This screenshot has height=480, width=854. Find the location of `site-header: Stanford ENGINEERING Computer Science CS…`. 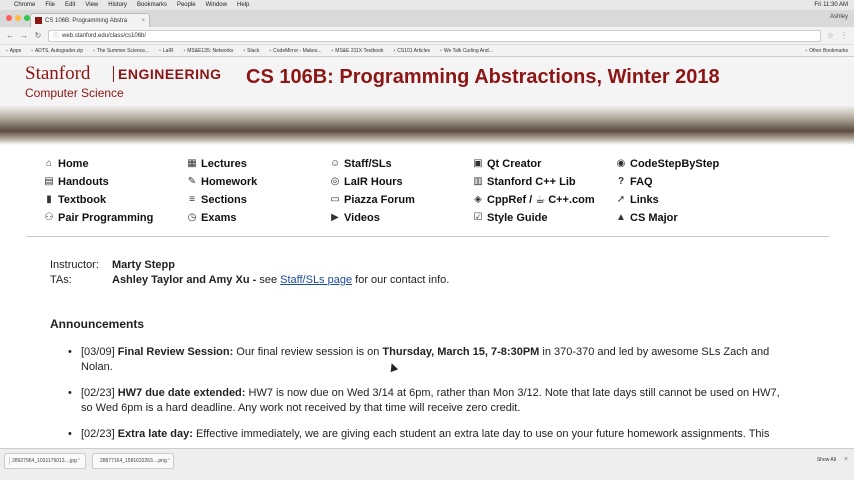

site-header: Stanford ENGINEERING Computer Science CS… is located at coordinates (427, 81).